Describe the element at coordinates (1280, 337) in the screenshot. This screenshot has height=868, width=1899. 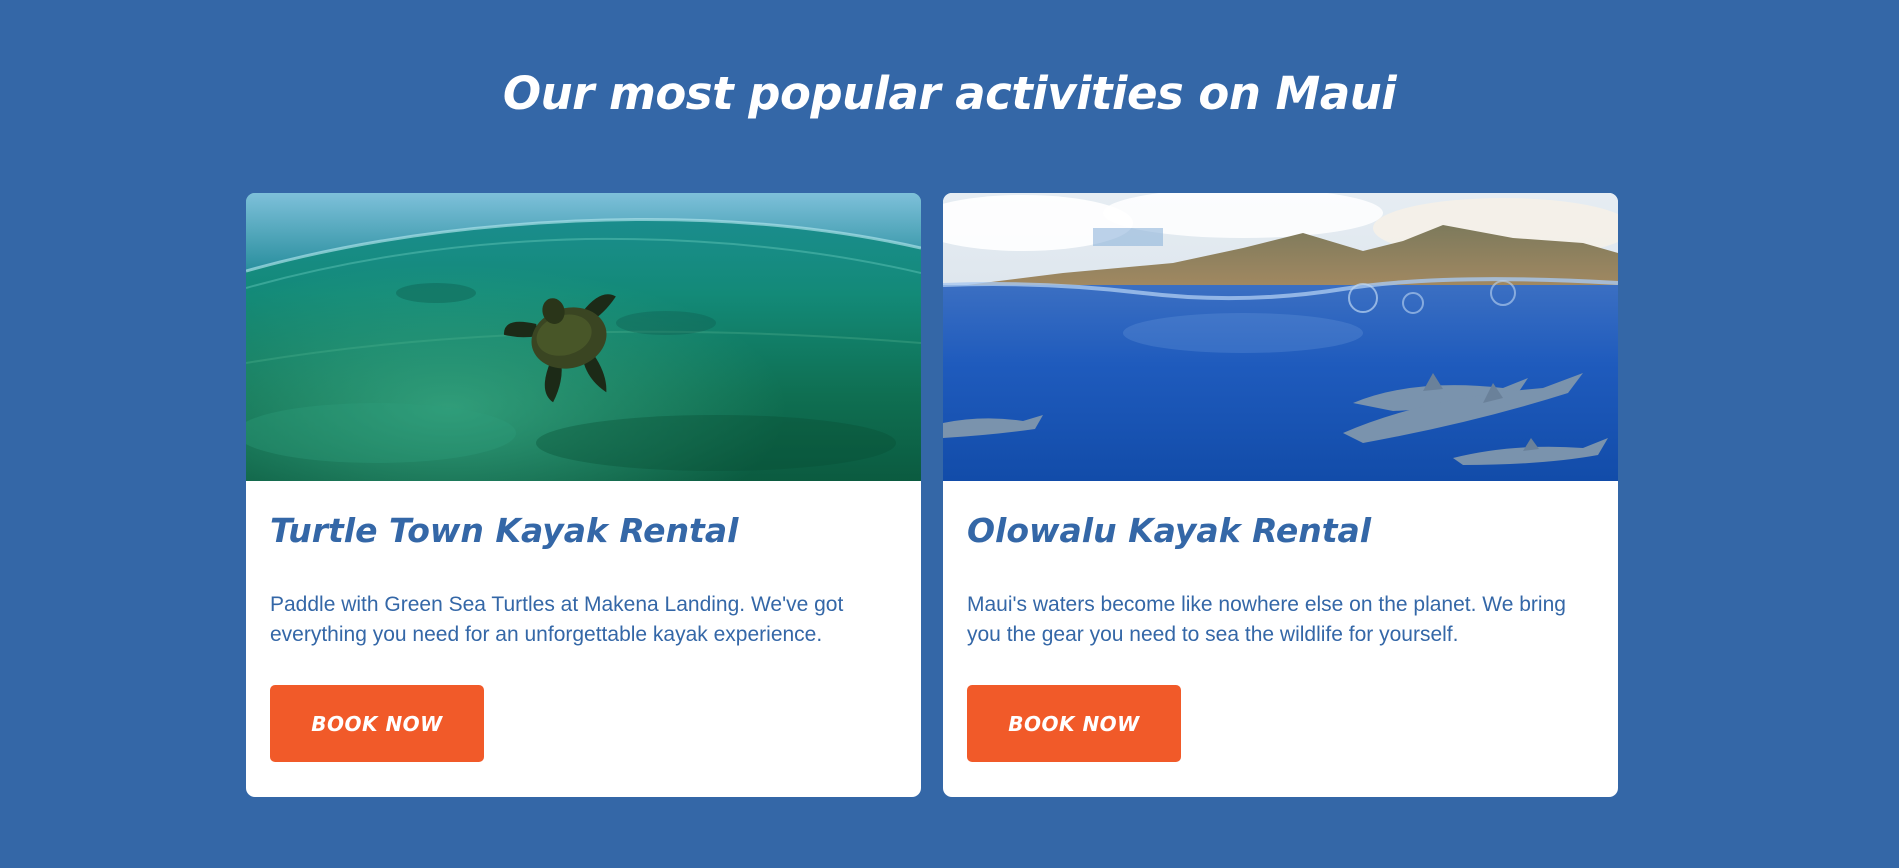
I see `dolphins-image` at that location.